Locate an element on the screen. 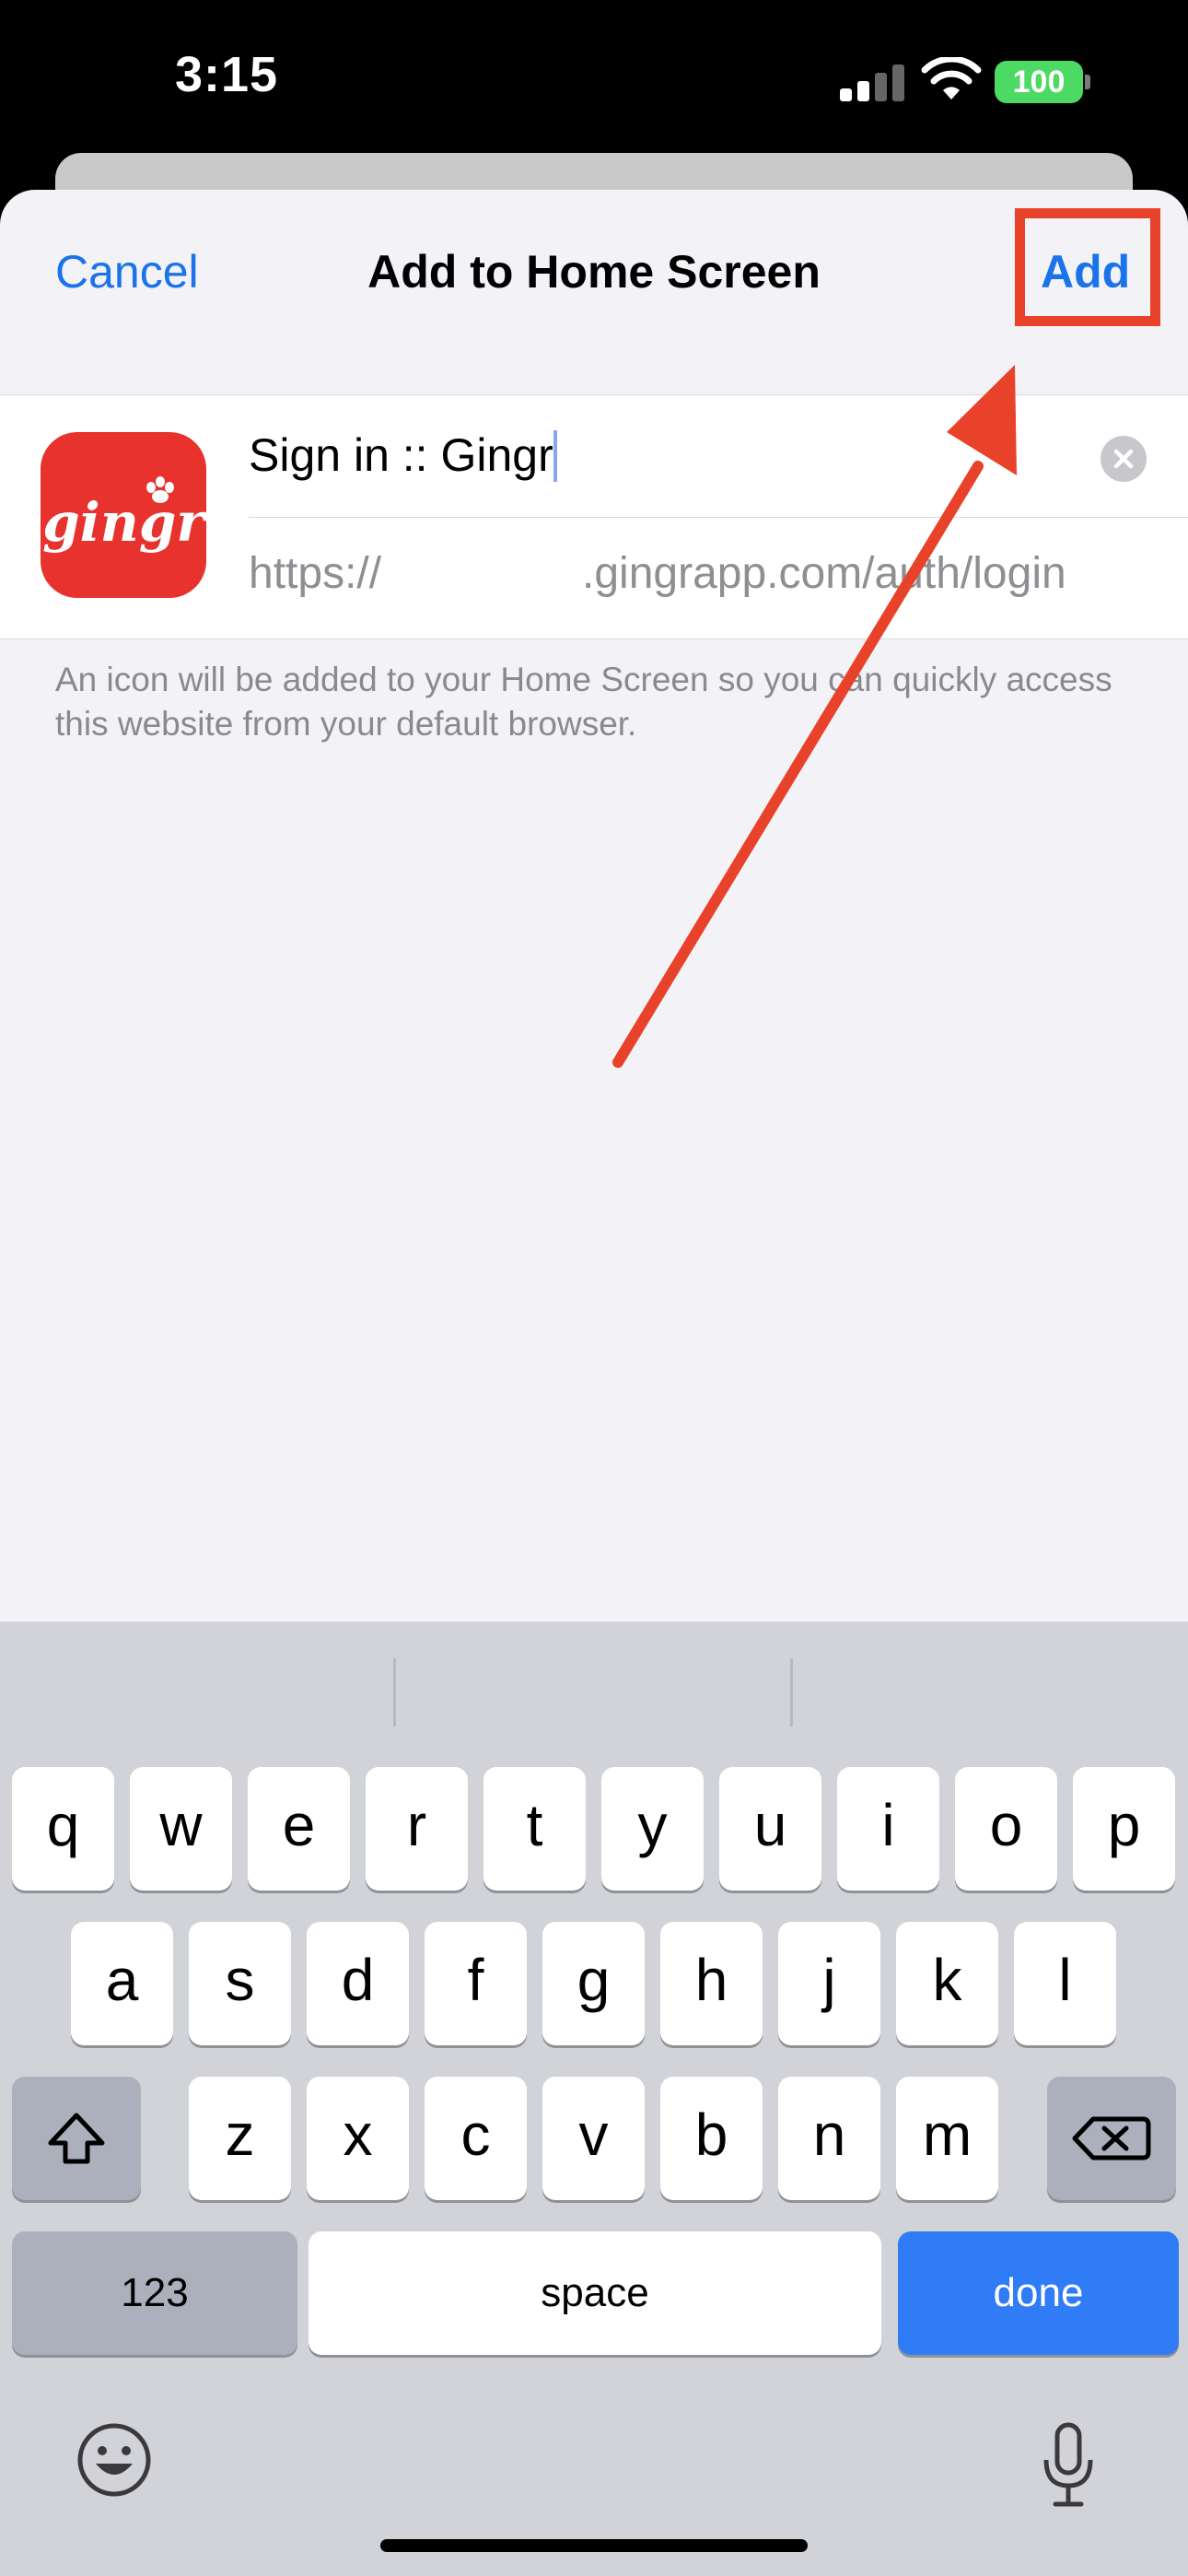 This screenshot has height=2576, width=1188. bookmark-name-input is located at coordinates (663, 455).